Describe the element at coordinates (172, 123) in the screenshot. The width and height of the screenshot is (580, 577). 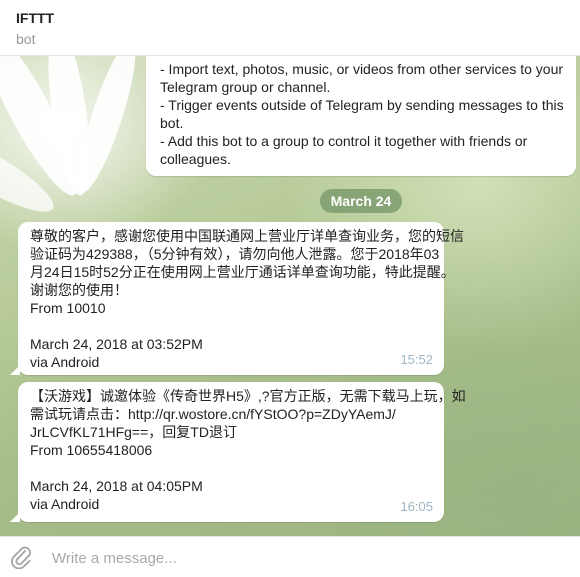
I see `description-line: bot.` at that location.